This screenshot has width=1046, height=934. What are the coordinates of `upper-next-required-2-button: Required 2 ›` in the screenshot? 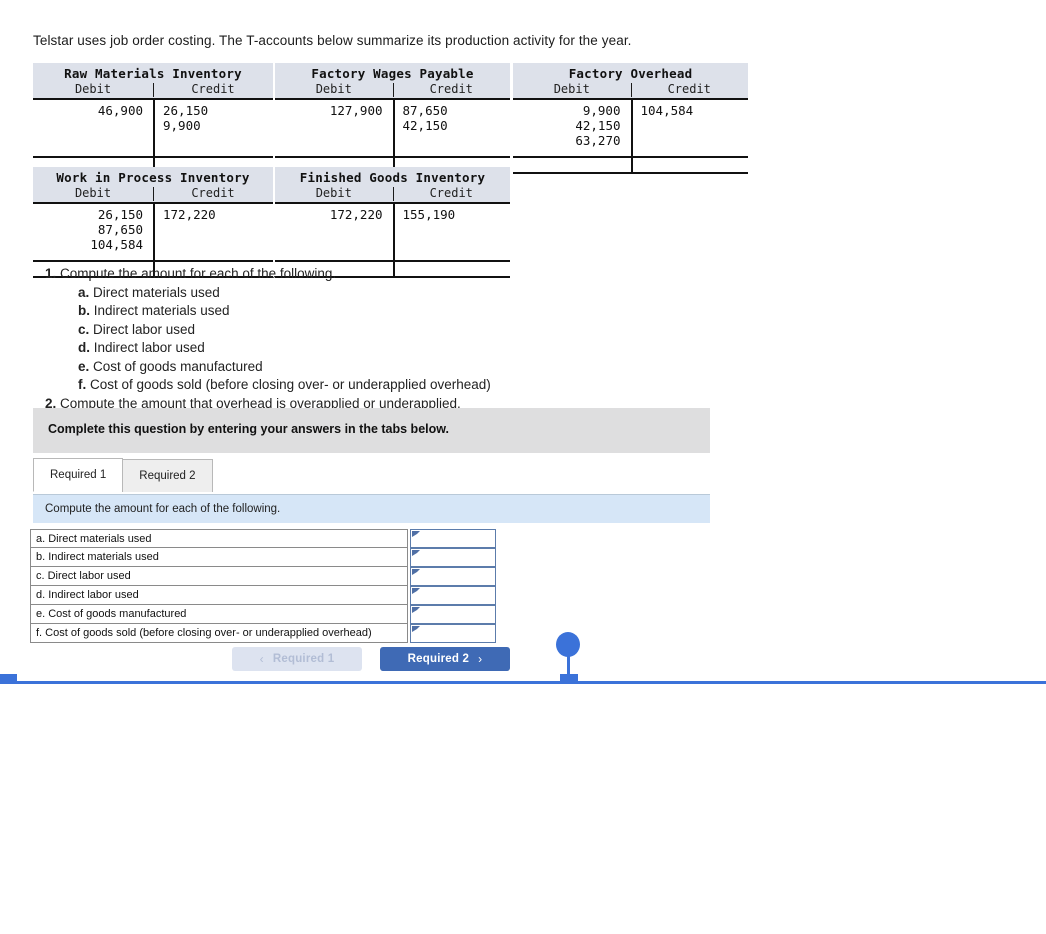 It's located at (445, 659).